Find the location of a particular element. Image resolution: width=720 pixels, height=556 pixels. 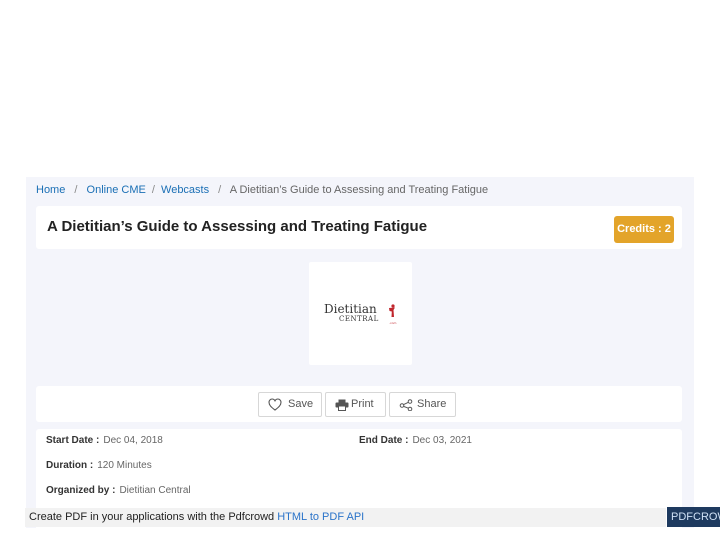

logo-suffix: .com is located at coordinates (393, 323).